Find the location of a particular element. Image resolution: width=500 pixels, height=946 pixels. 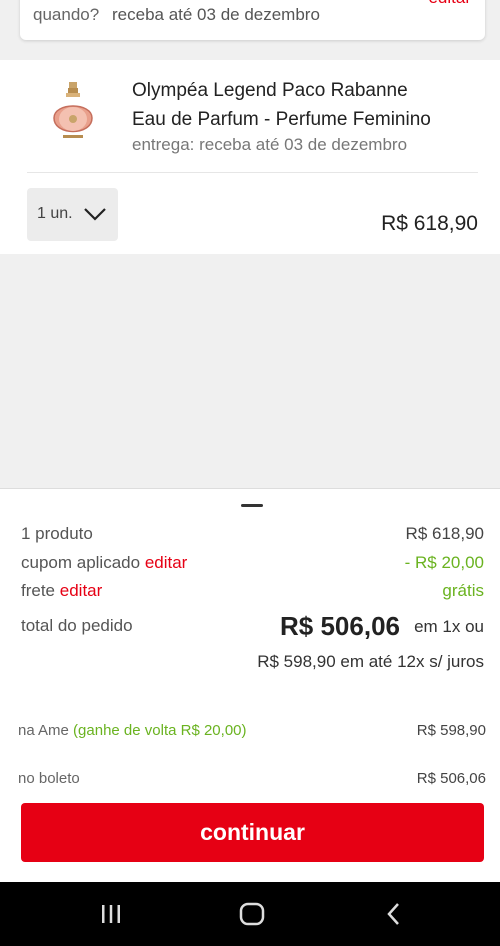

ame-label: na Ame is located at coordinates (43, 730).